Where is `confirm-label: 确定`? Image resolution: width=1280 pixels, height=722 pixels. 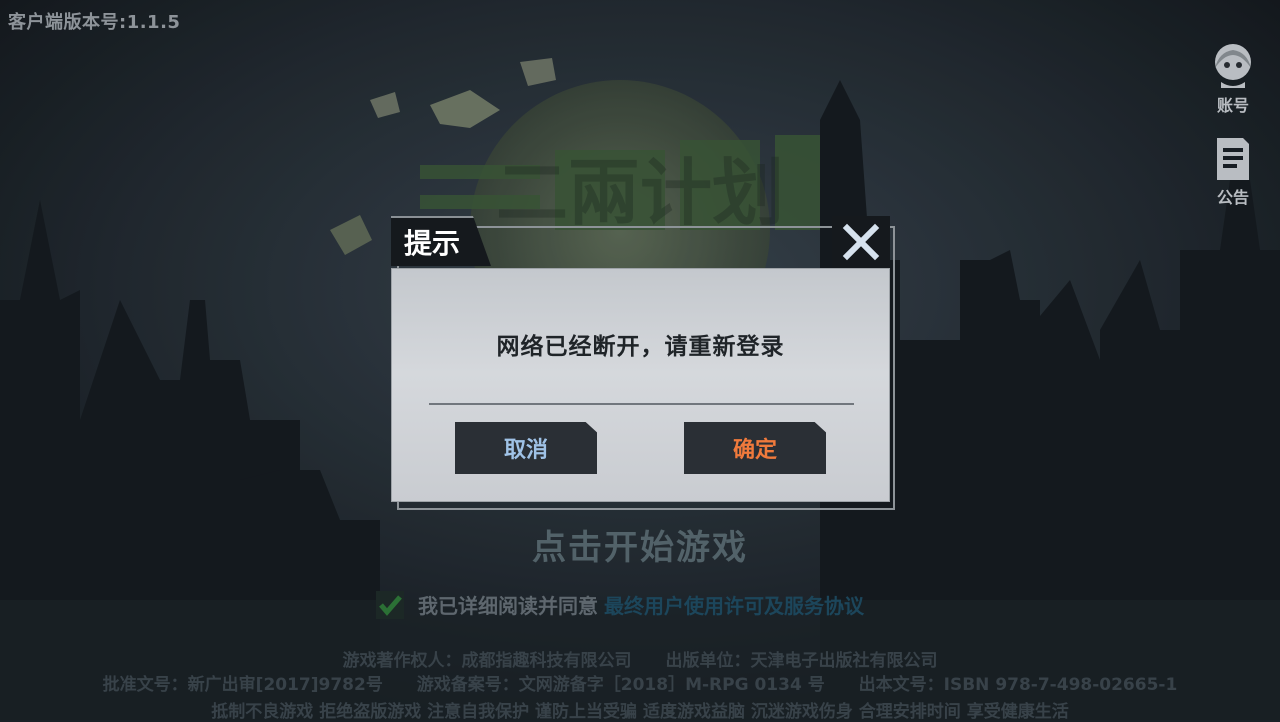 confirm-label: 确定 is located at coordinates (754, 450).